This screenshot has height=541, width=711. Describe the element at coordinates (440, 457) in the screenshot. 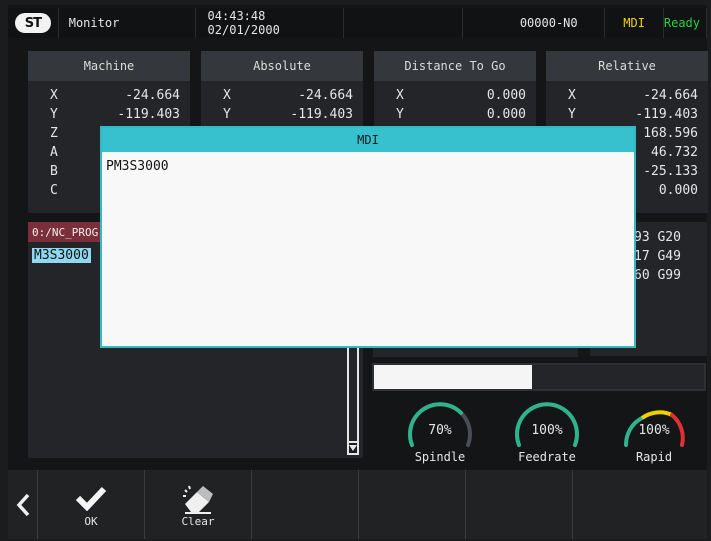

I see `gauge-label: Spindle` at that location.